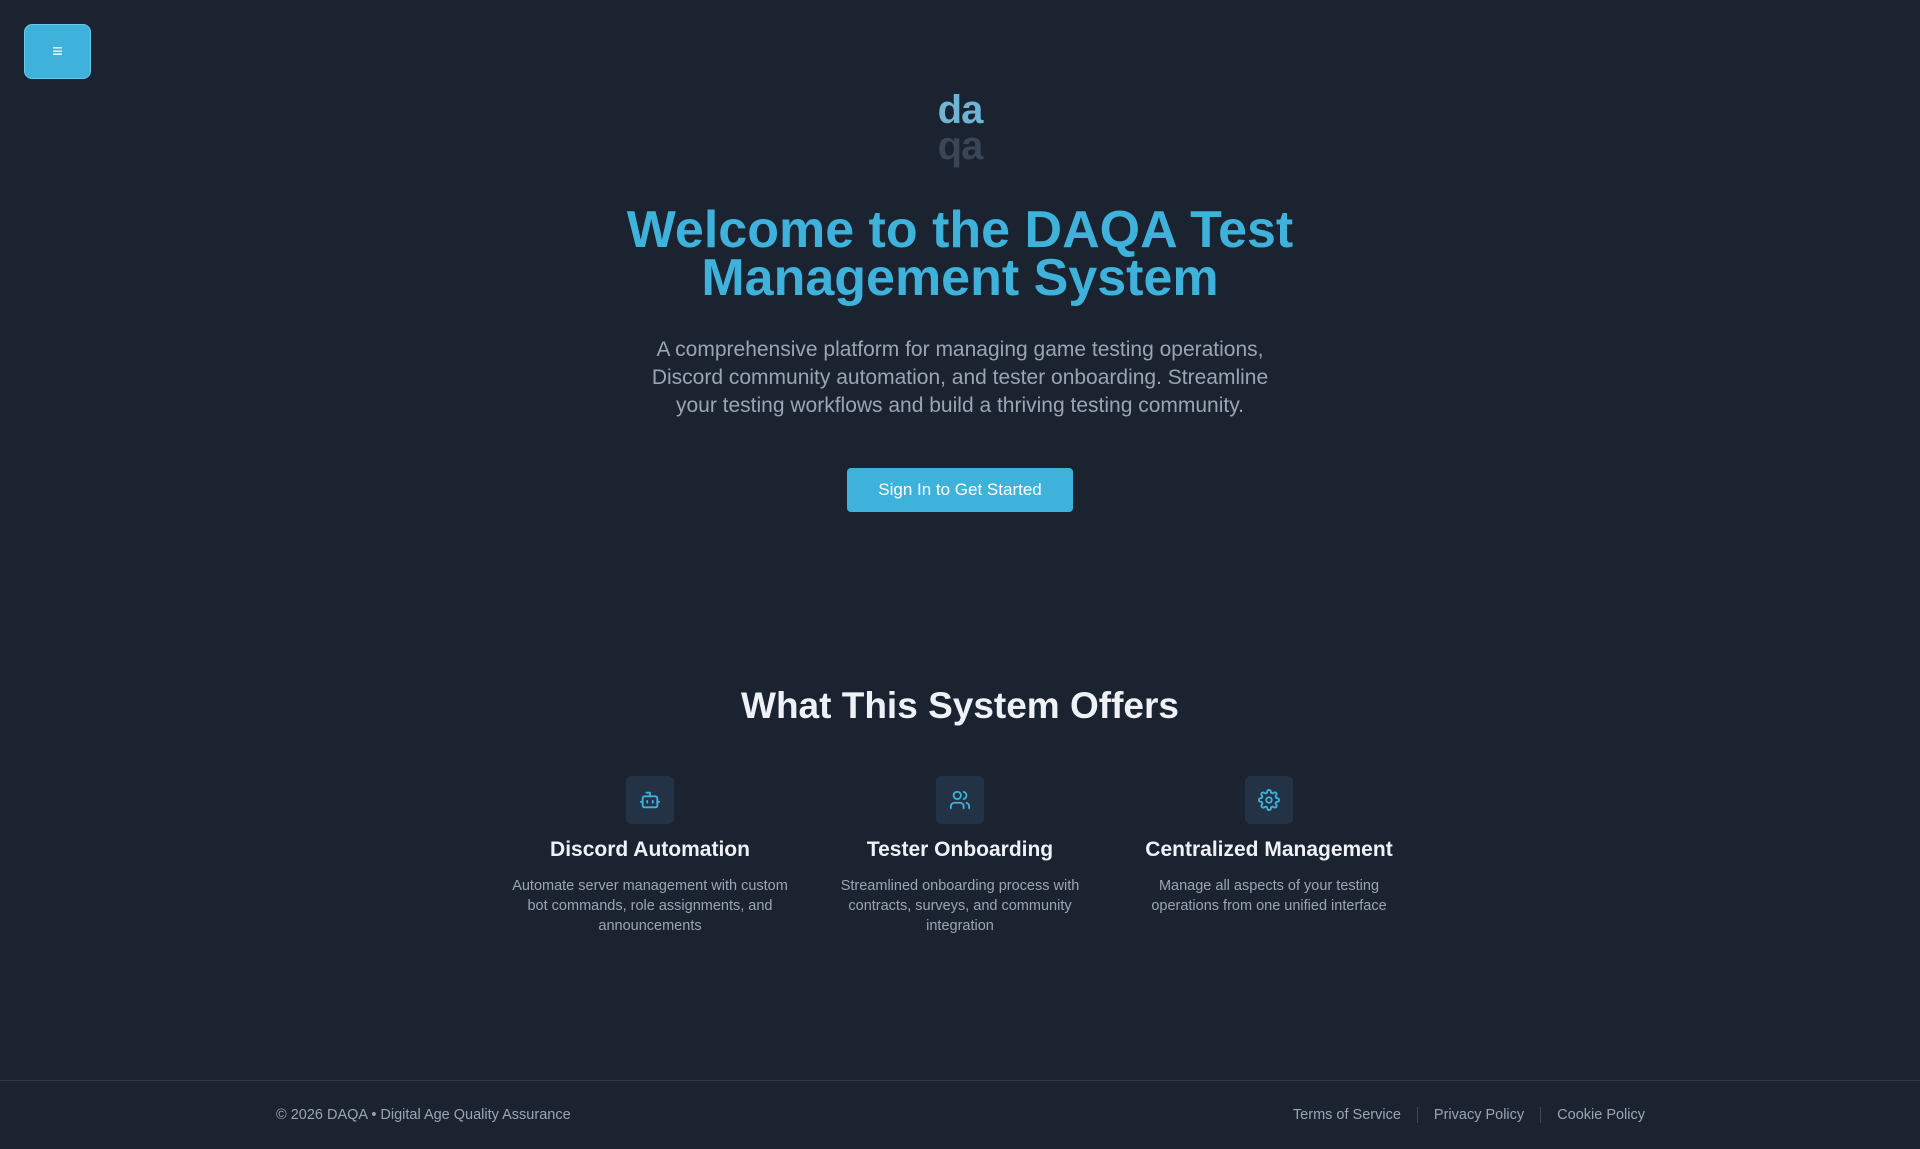 Image resolution: width=1920 pixels, height=1149 pixels. Describe the element at coordinates (650, 849) in the screenshot. I see `feature-title: Discord Automation` at that location.